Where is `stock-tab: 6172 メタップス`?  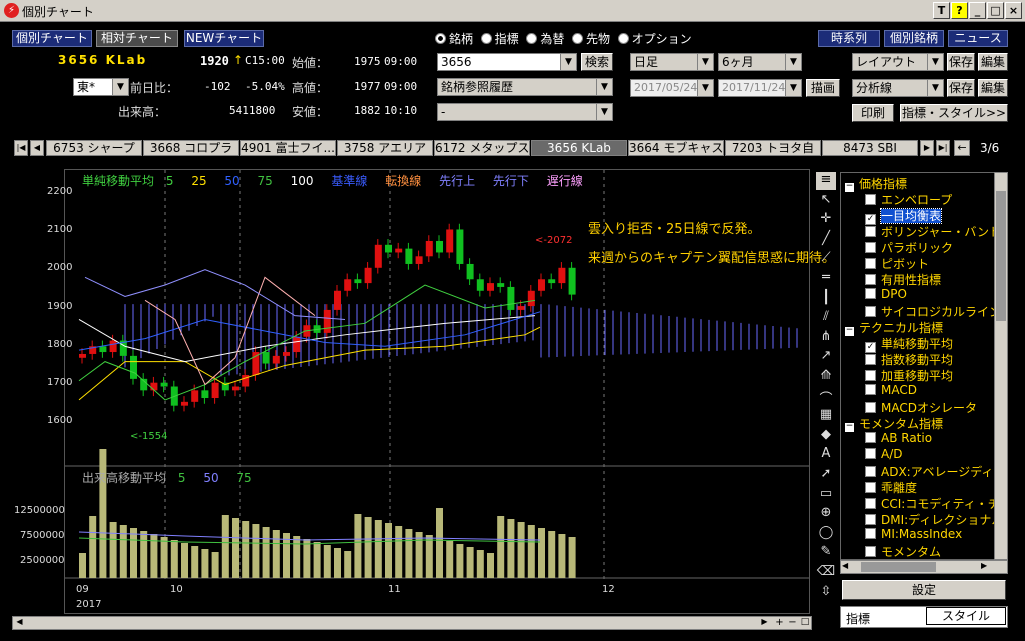 stock-tab: 6172 メタップス is located at coordinates (482, 148).